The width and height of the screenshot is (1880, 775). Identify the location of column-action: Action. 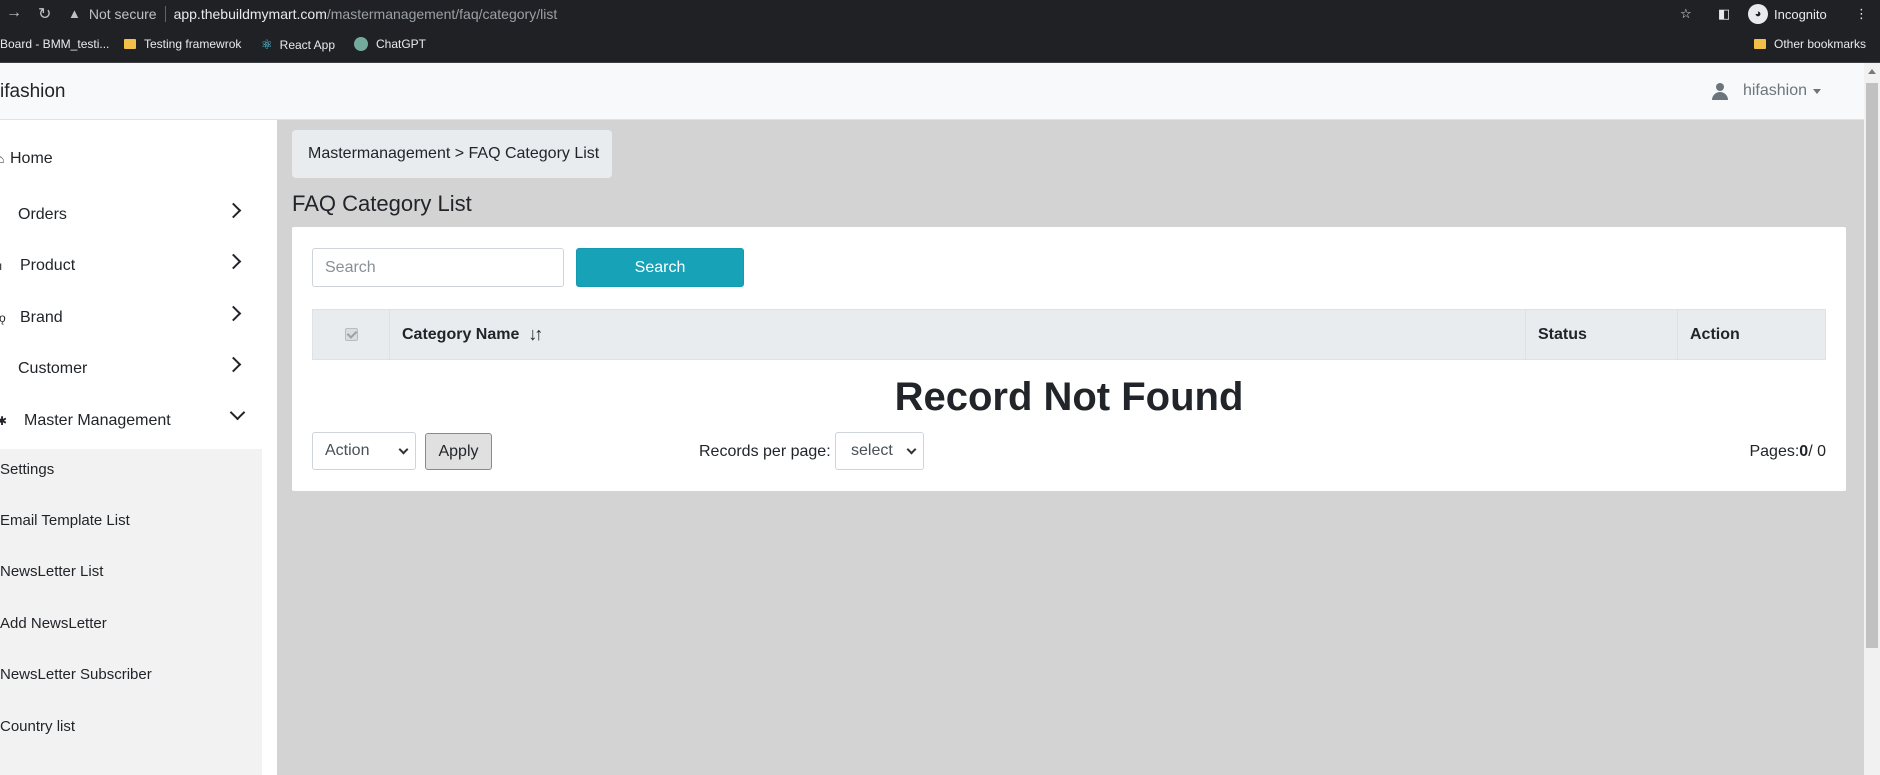
(1751, 334).